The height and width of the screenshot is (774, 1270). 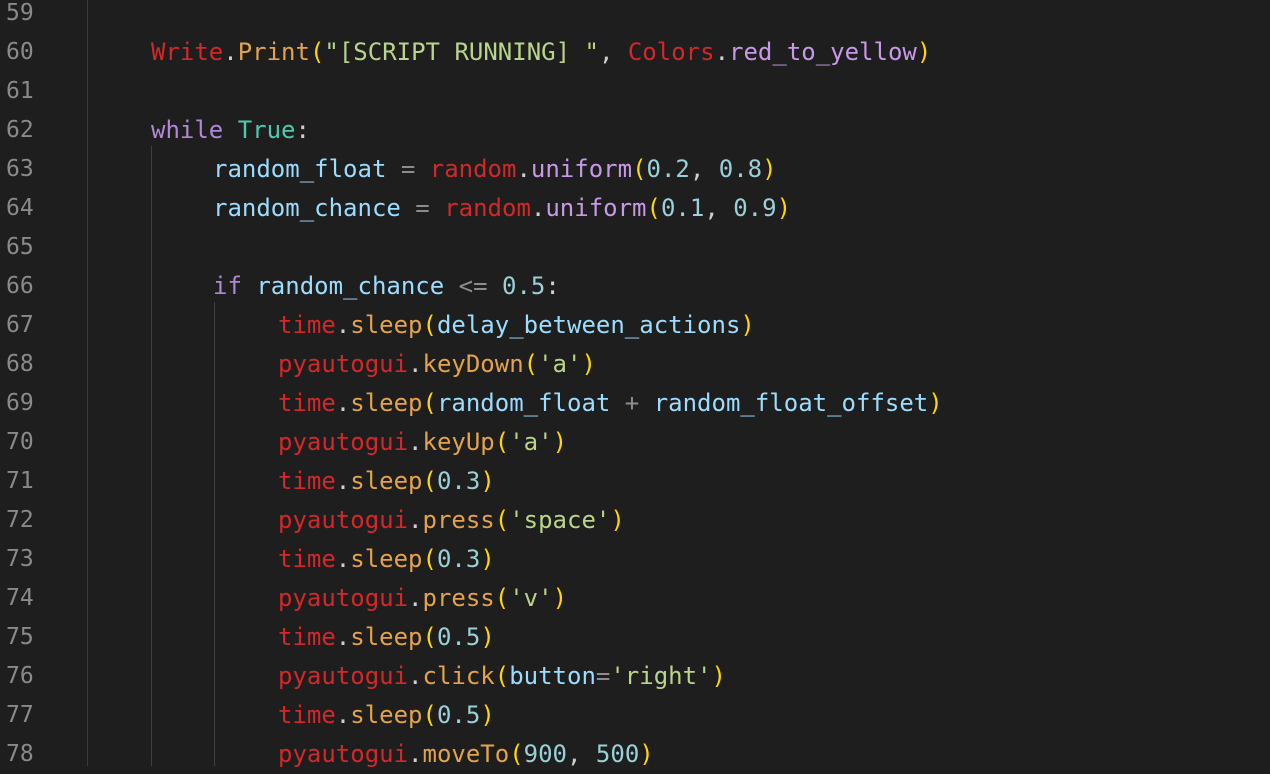 What do you see at coordinates (588, 325) in the screenshot?
I see `code-token: delay_between_actions` at bounding box center [588, 325].